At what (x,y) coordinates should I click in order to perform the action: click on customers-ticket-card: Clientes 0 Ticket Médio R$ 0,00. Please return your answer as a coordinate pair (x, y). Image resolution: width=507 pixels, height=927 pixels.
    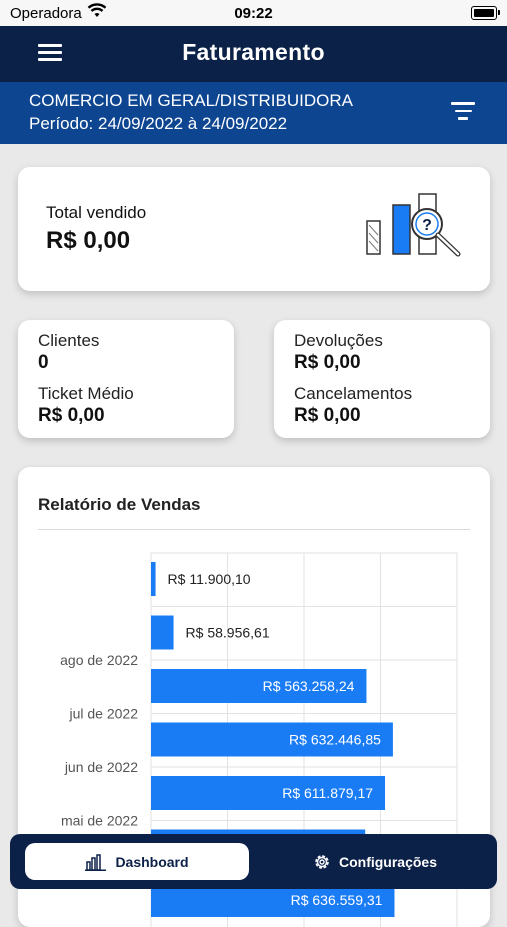
    Looking at the image, I should click on (126, 379).